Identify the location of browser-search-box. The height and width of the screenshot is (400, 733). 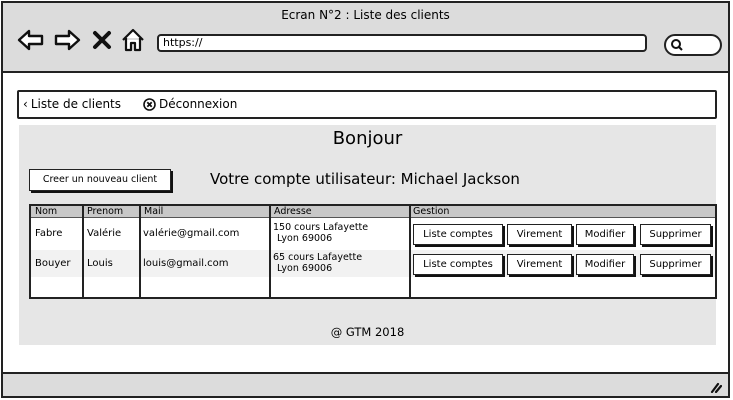
(693, 45).